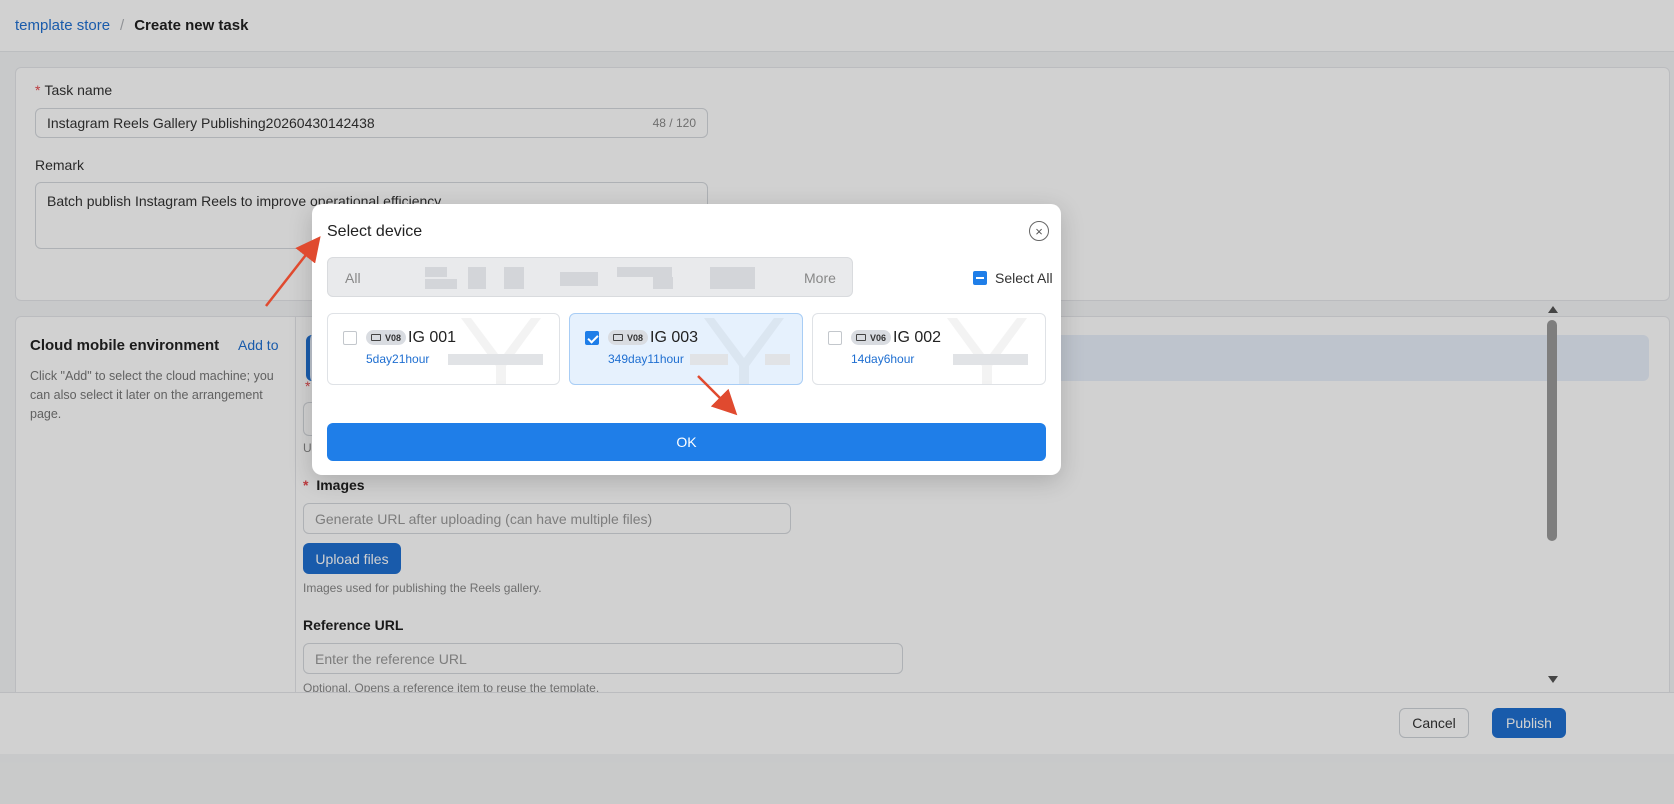 The width and height of the screenshot is (1674, 804). I want to click on device-name: IG 001, so click(432, 337).